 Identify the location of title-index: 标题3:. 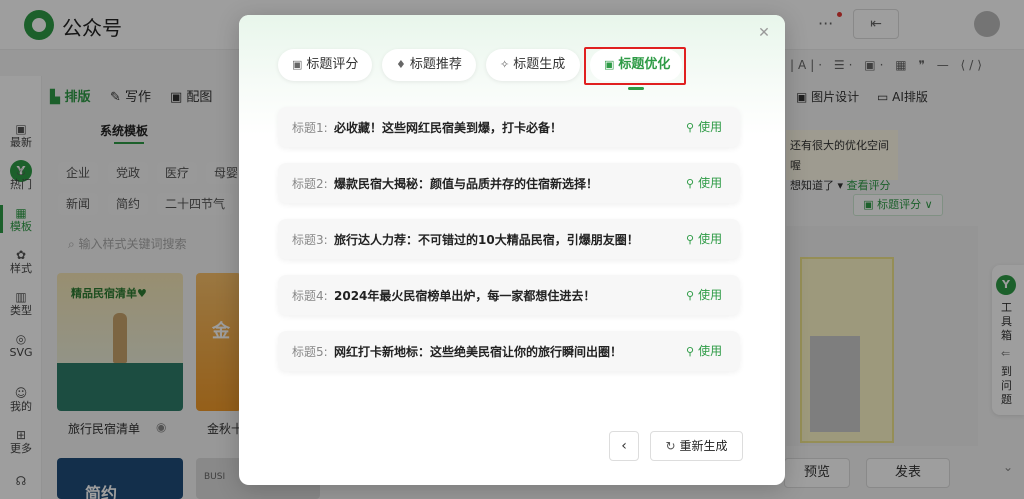
(310, 240).